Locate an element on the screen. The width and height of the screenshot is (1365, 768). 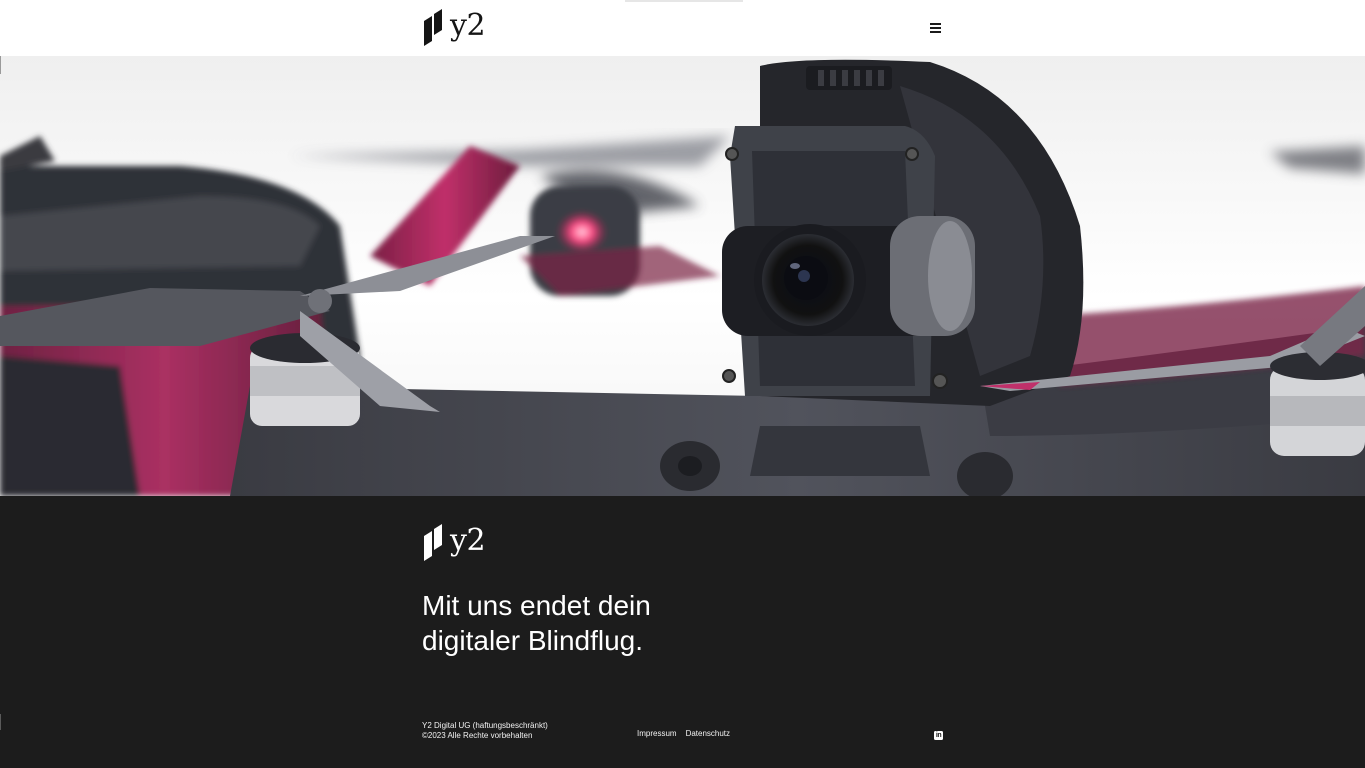
linkedin-icon: in is located at coordinates (938, 735).